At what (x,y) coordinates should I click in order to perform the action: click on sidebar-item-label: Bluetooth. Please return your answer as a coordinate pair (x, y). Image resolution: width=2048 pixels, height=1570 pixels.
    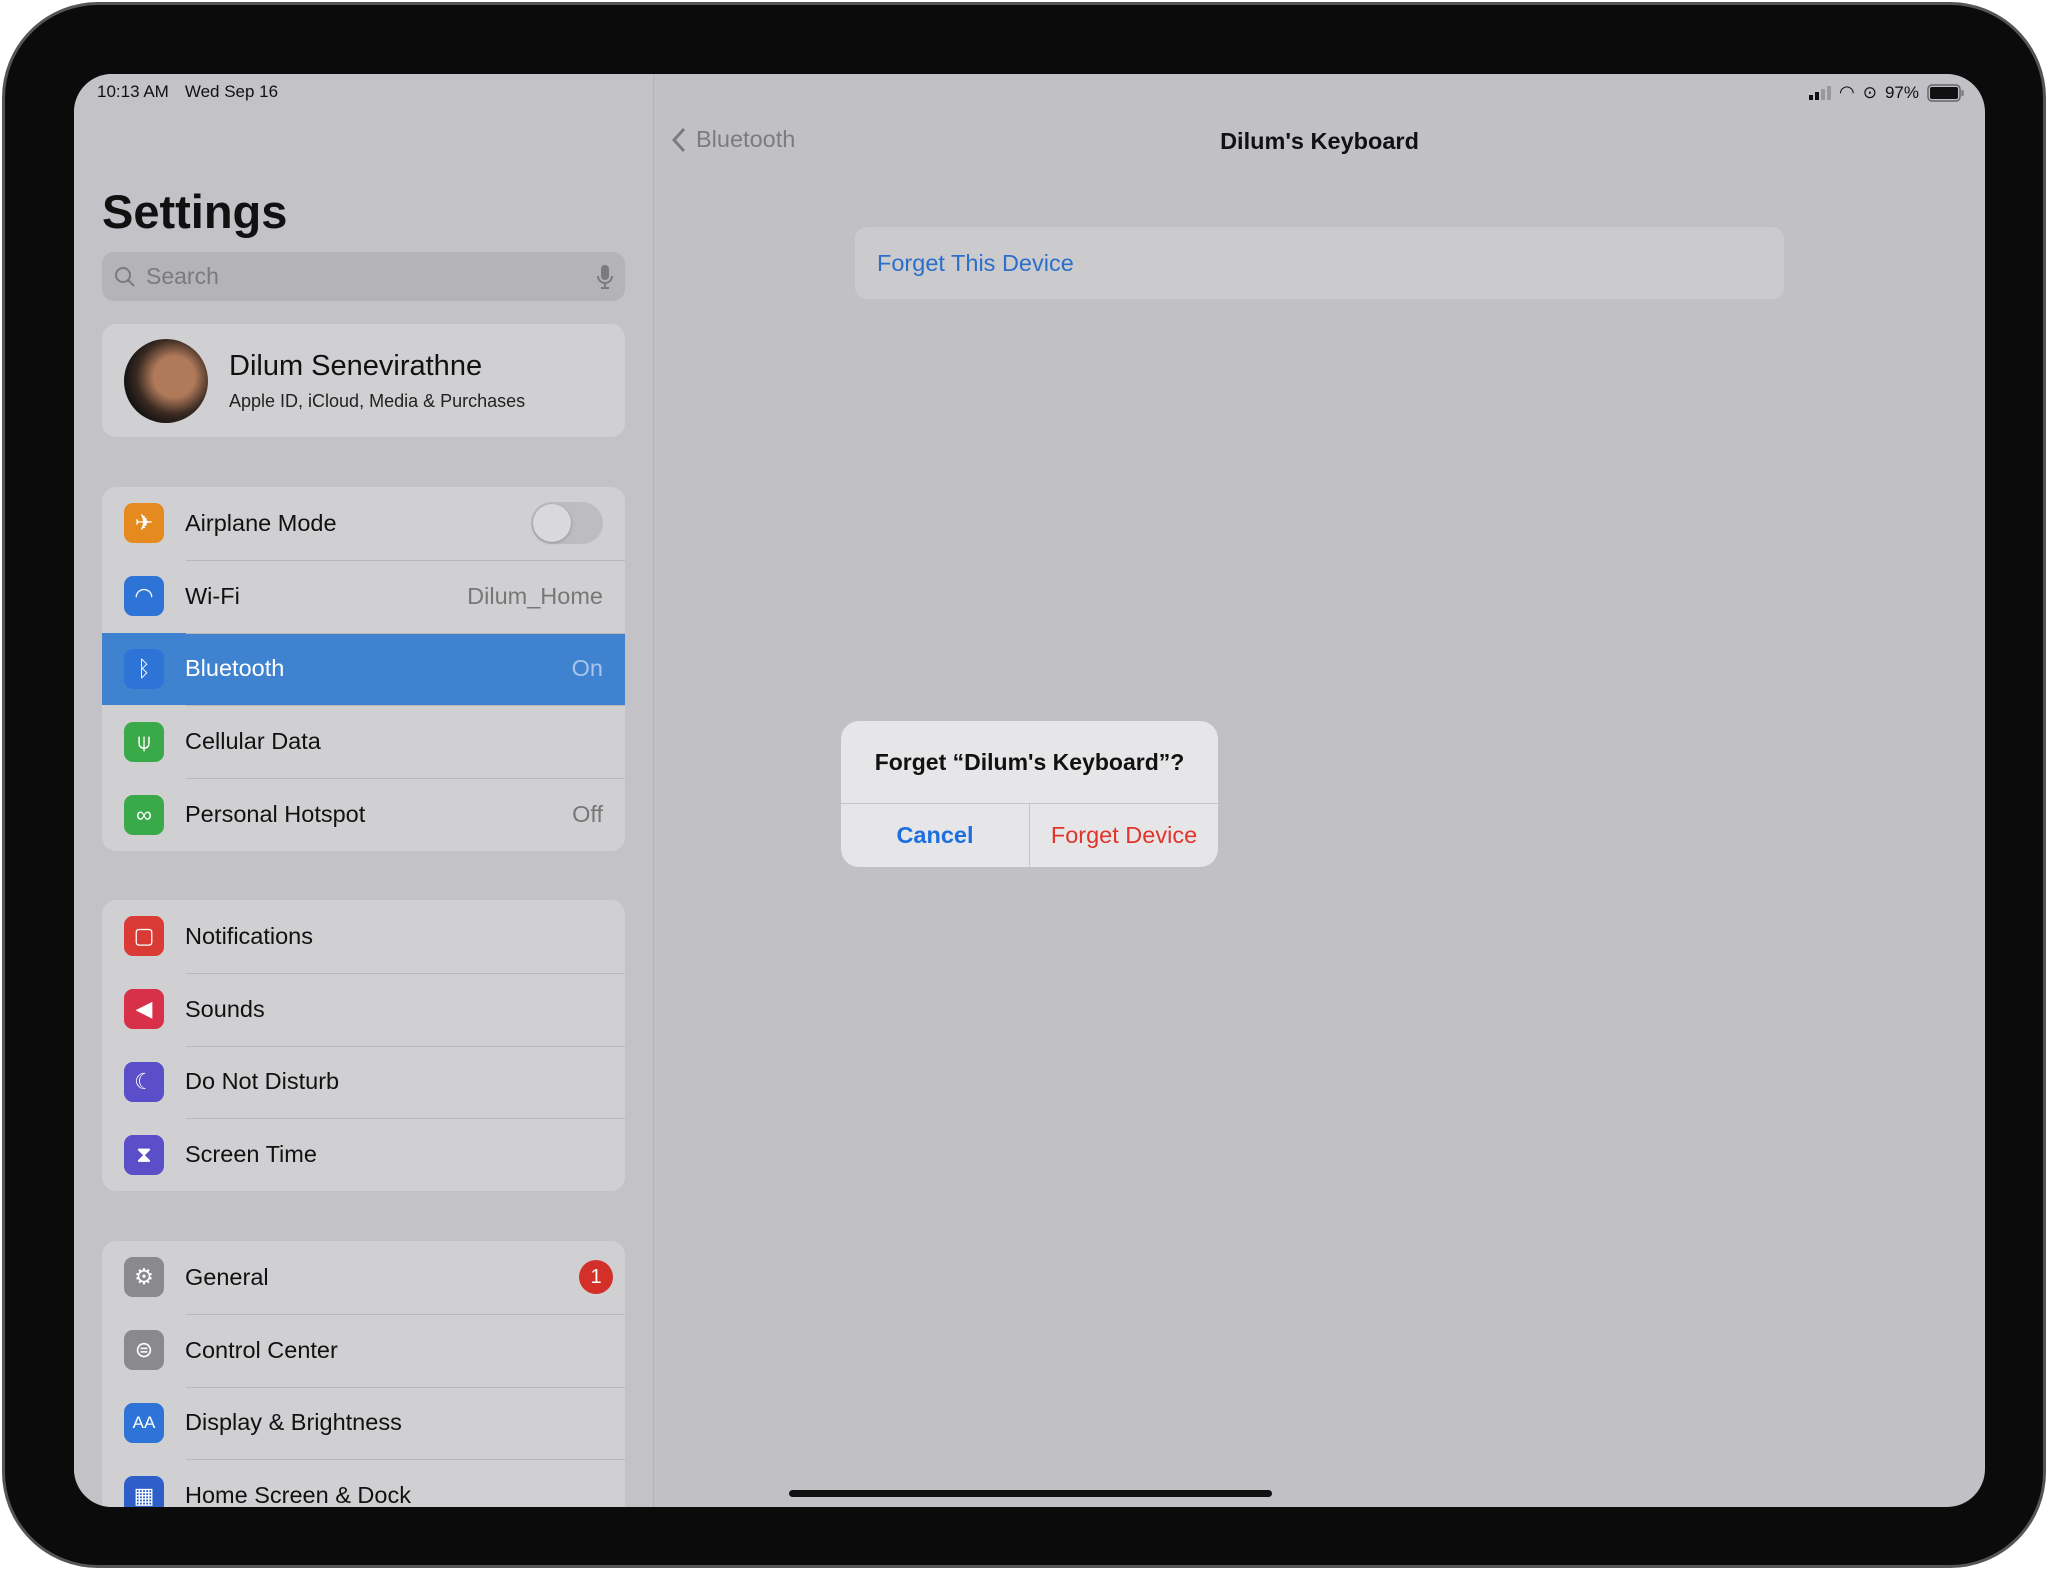
    Looking at the image, I should click on (235, 668).